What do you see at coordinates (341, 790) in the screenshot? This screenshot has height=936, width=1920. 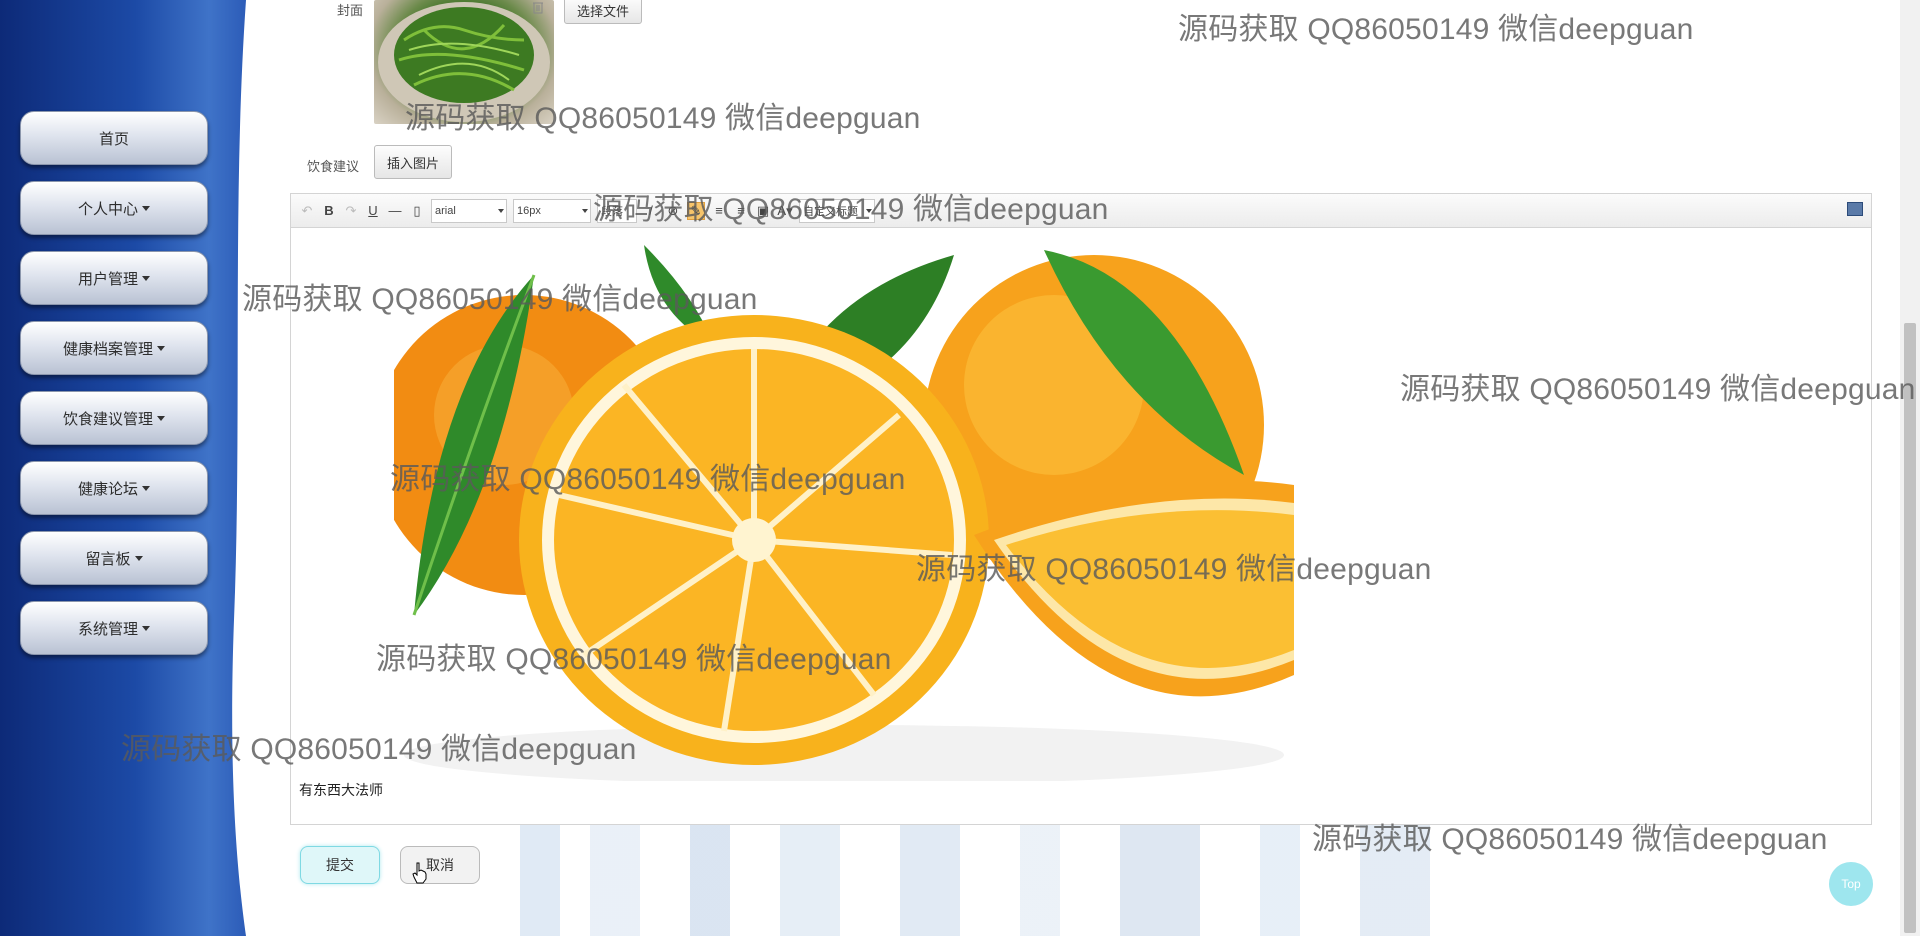 I see `editor-content-text: 有东西大法师` at bounding box center [341, 790].